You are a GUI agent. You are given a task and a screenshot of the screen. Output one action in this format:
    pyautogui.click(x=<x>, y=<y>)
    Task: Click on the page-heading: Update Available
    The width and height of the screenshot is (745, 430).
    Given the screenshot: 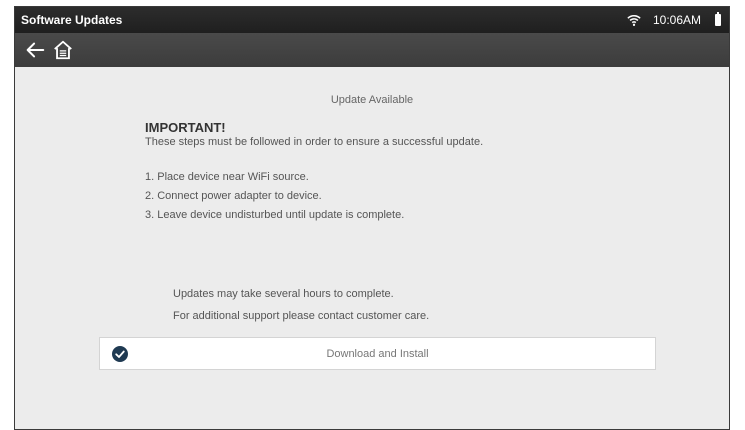 What is the action you would take?
    pyautogui.click(x=372, y=100)
    